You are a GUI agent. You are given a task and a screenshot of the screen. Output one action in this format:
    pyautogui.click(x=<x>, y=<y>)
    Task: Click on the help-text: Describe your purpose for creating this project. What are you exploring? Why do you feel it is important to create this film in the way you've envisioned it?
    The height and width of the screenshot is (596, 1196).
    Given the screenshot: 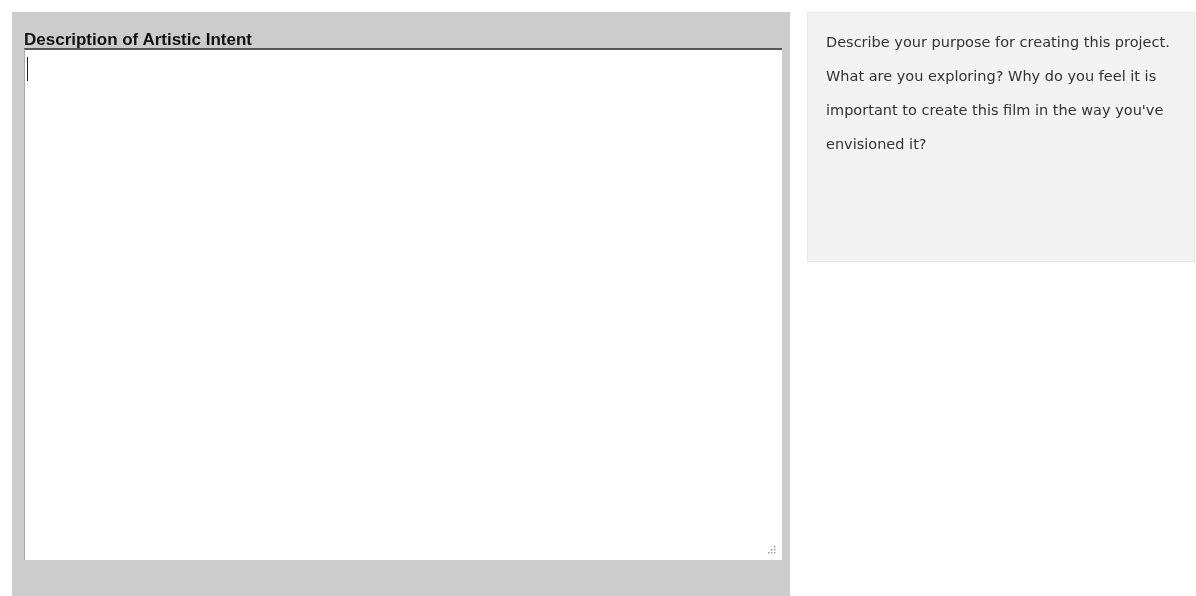 What is the action you would take?
    pyautogui.click(x=1001, y=137)
    